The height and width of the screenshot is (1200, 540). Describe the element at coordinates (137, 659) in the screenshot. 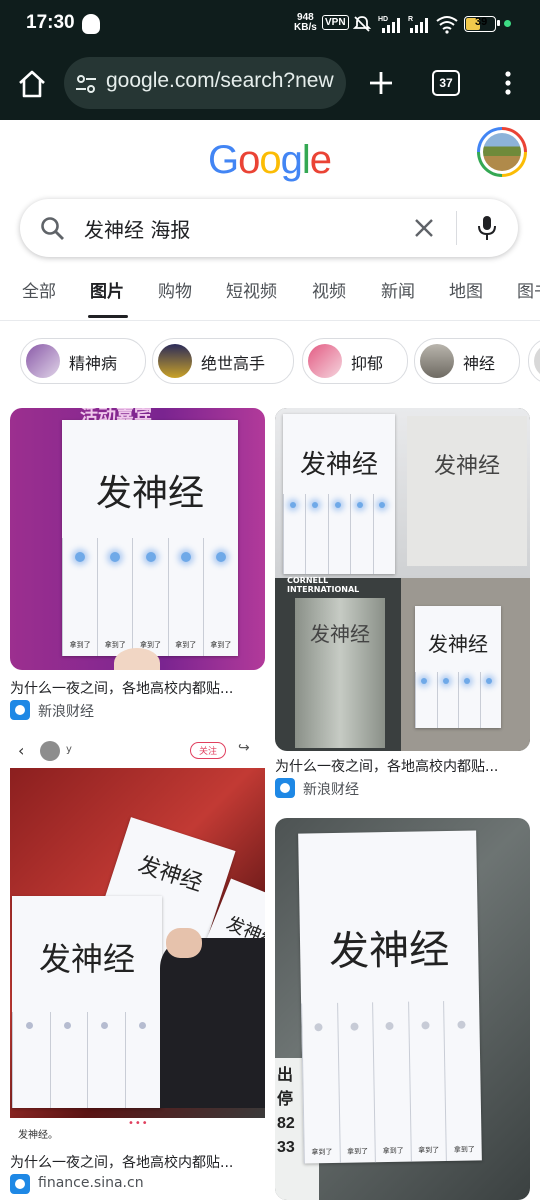

I see `person-head` at that location.